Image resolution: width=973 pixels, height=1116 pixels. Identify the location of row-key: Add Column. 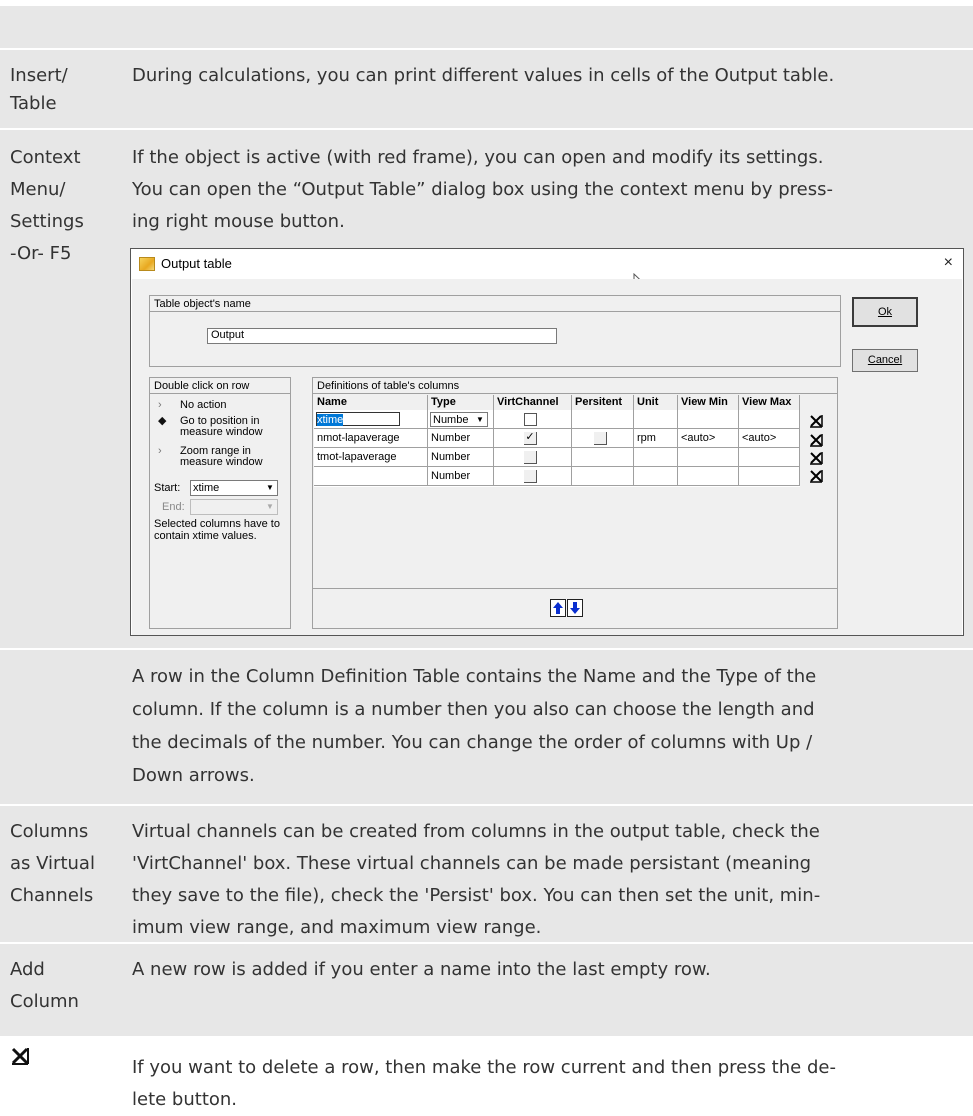
(44, 986).